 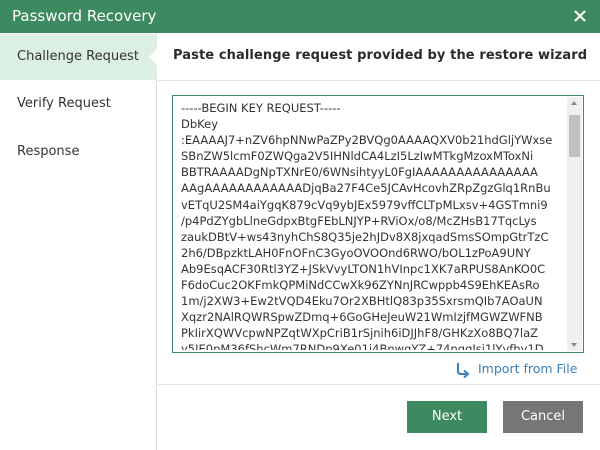 What do you see at coordinates (48, 151) in the screenshot?
I see `step-label: Response` at bounding box center [48, 151].